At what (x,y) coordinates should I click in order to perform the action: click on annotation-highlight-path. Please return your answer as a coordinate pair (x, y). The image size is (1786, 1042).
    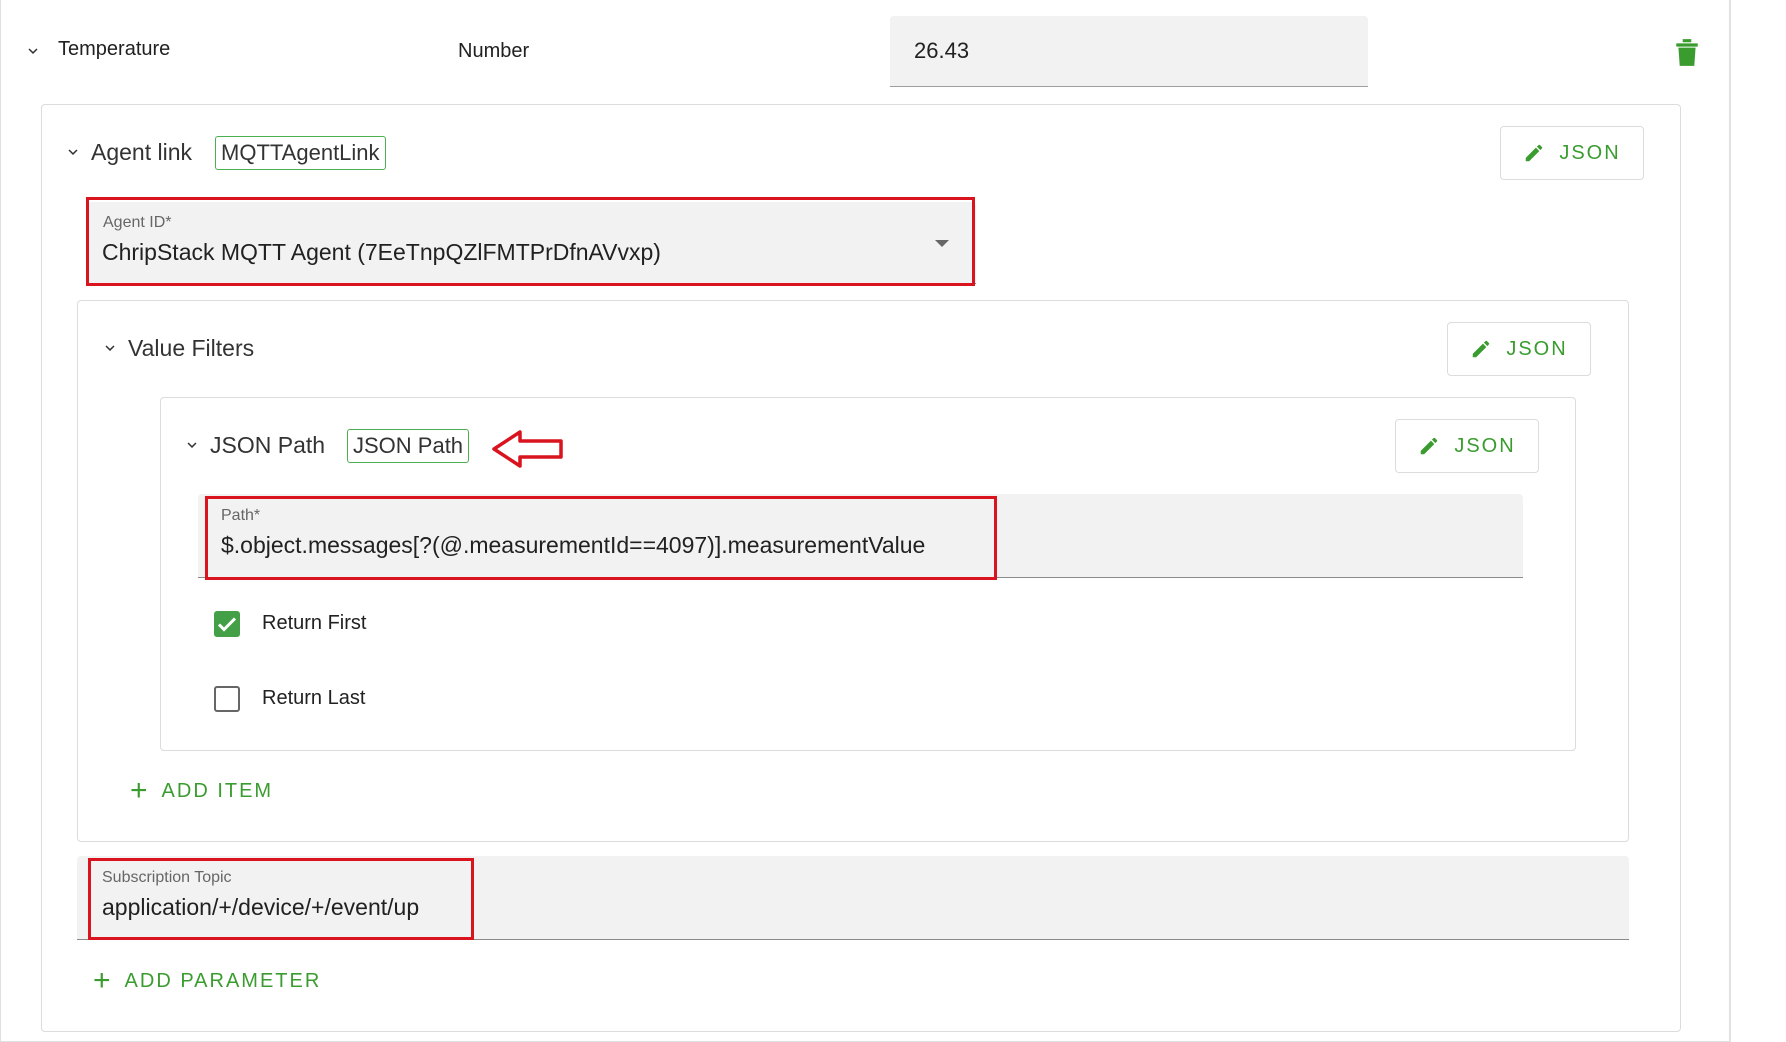
    Looking at the image, I should click on (601, 538).